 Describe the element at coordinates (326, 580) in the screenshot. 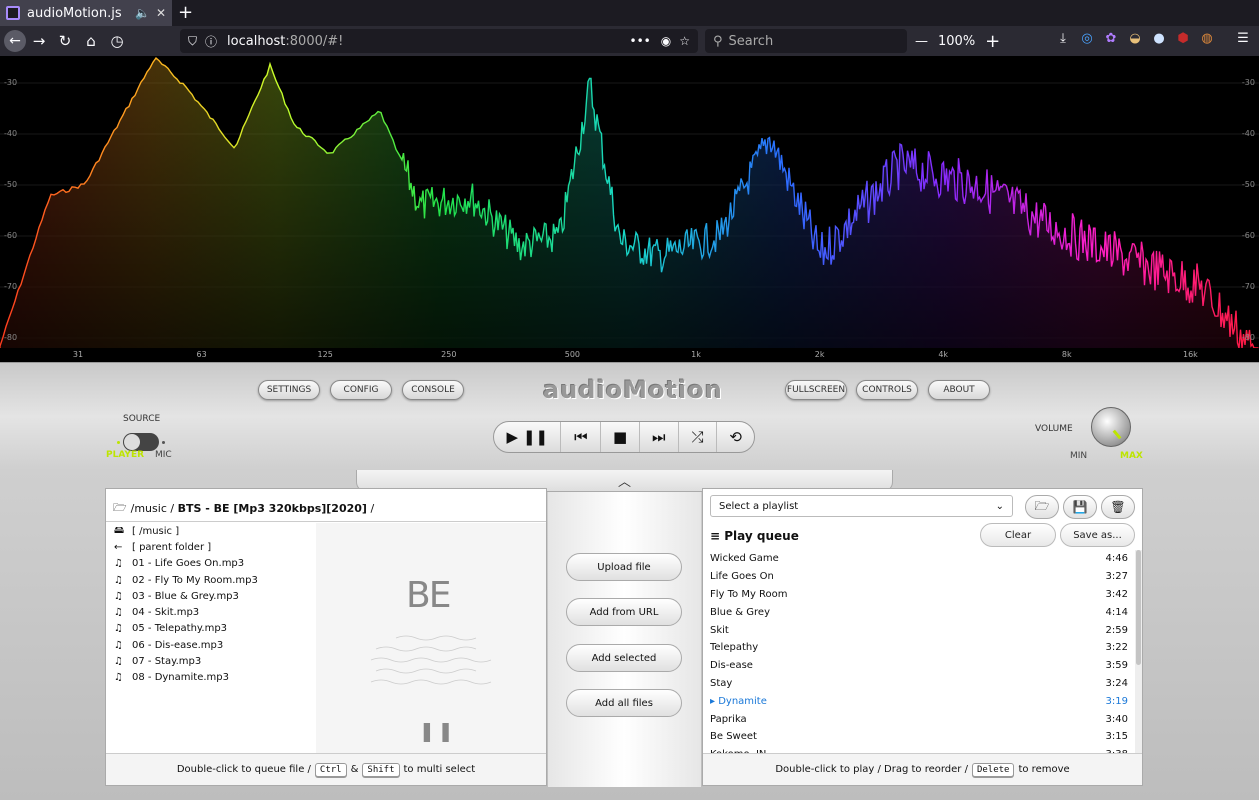

I see `file-list-item: ♫ 02 - Fly To My Room.mp3` at that location.